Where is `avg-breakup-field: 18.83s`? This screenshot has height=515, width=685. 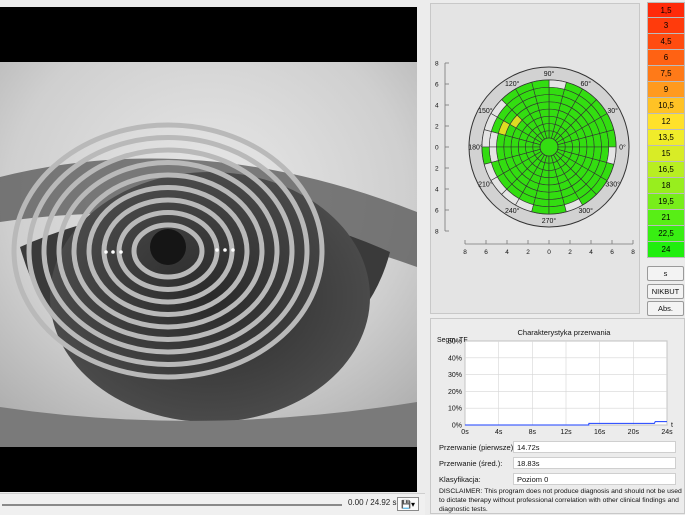
avg-breakup-field: 18.83s is located at coordinates (594, 463).